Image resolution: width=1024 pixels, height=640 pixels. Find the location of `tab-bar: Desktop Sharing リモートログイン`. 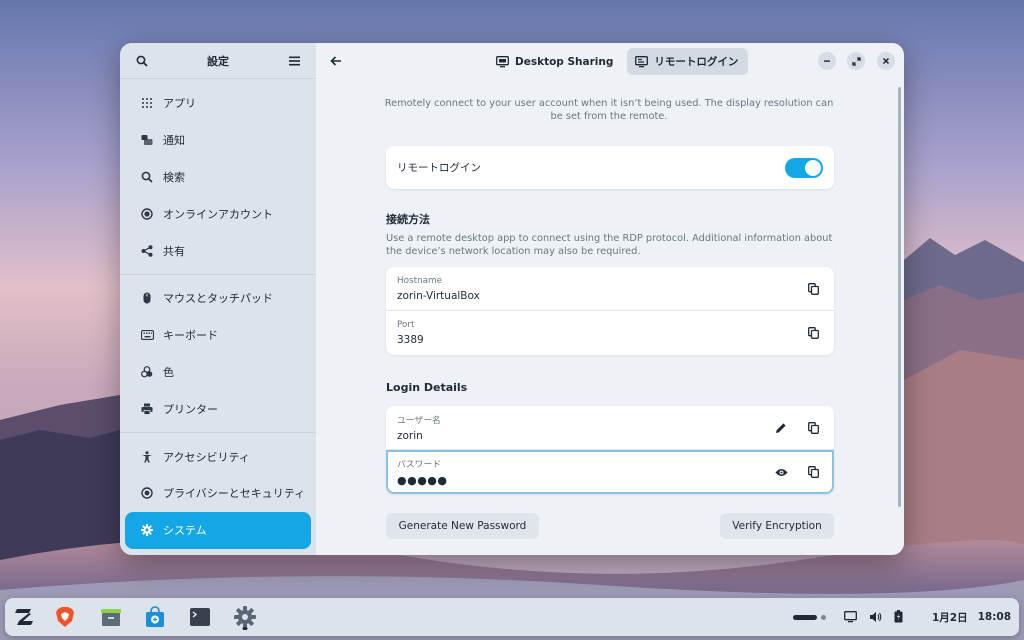

tab-bar: Desktop Sharing リモートログイン is located at coordinates (618, 61).